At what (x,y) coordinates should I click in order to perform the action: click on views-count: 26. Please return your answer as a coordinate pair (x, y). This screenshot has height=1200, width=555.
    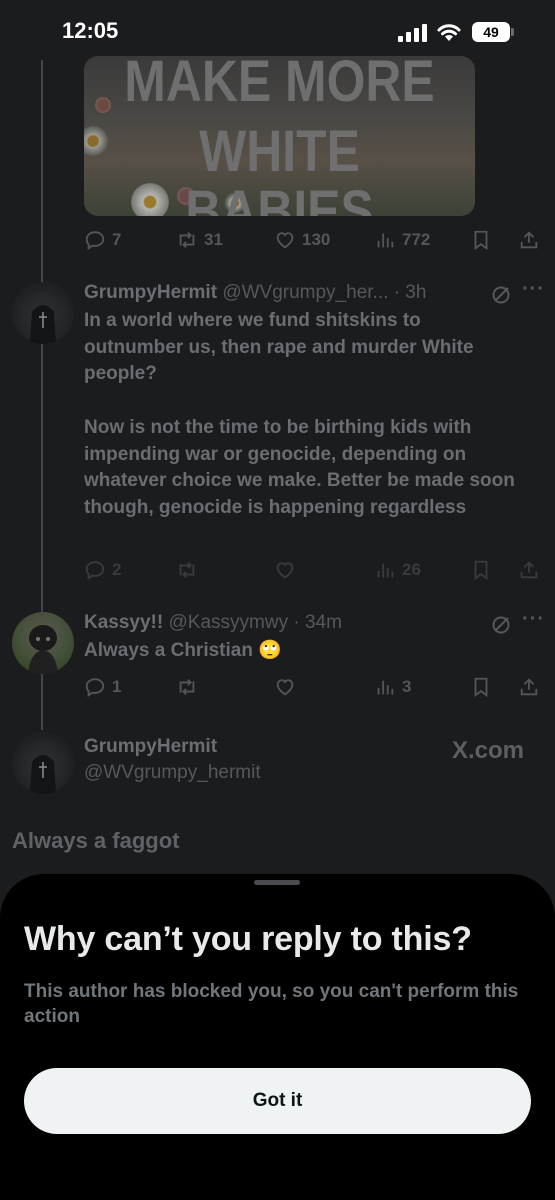
    Looking at the image, I should click on (411, 569).